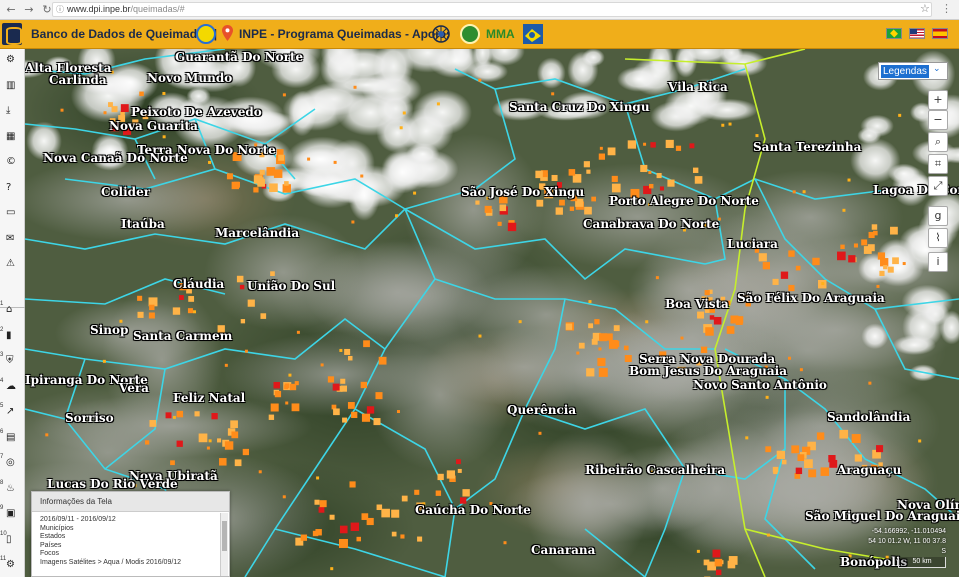 The width and height of the screenshot is (959, 577). I want to click on flag-brazil-icon, so click(894, 33).